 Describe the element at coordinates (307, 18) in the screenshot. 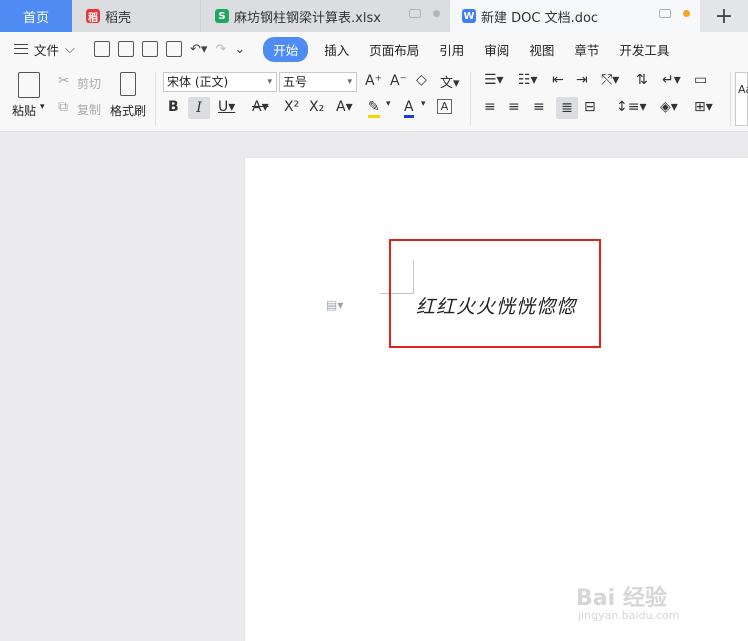

I see `tab-xlsx-label: 麻坊钢柱钢梁计算表.xlsx` at that location.